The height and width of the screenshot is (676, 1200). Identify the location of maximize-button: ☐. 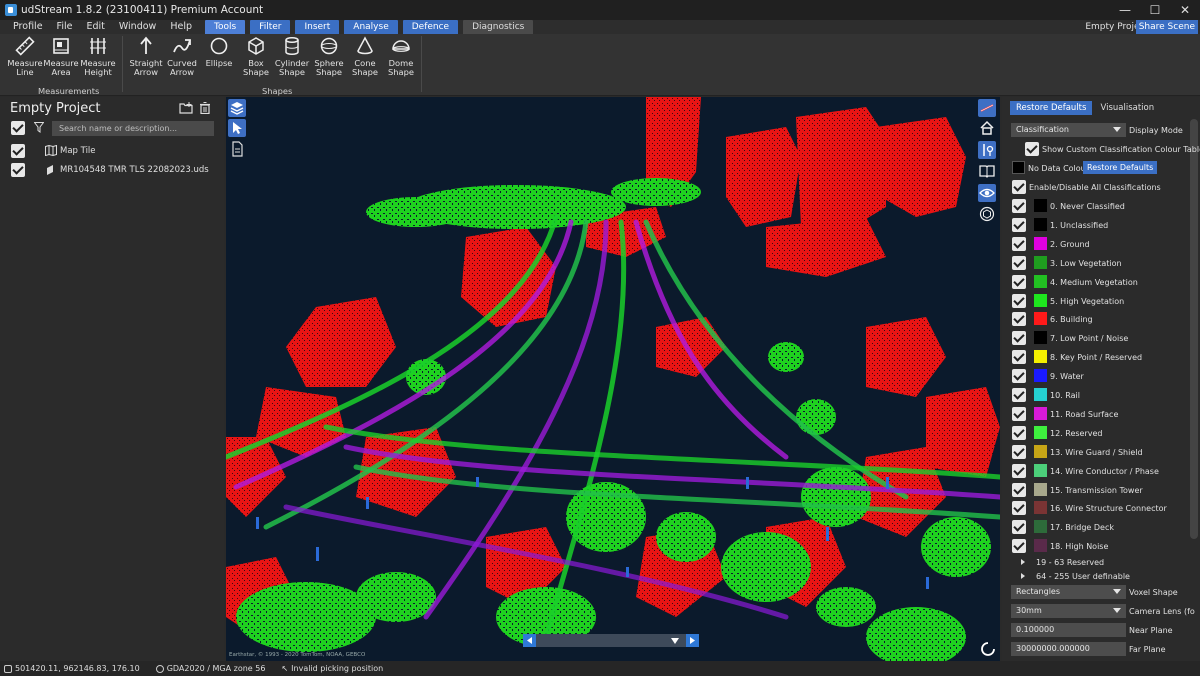
(1155, 10).